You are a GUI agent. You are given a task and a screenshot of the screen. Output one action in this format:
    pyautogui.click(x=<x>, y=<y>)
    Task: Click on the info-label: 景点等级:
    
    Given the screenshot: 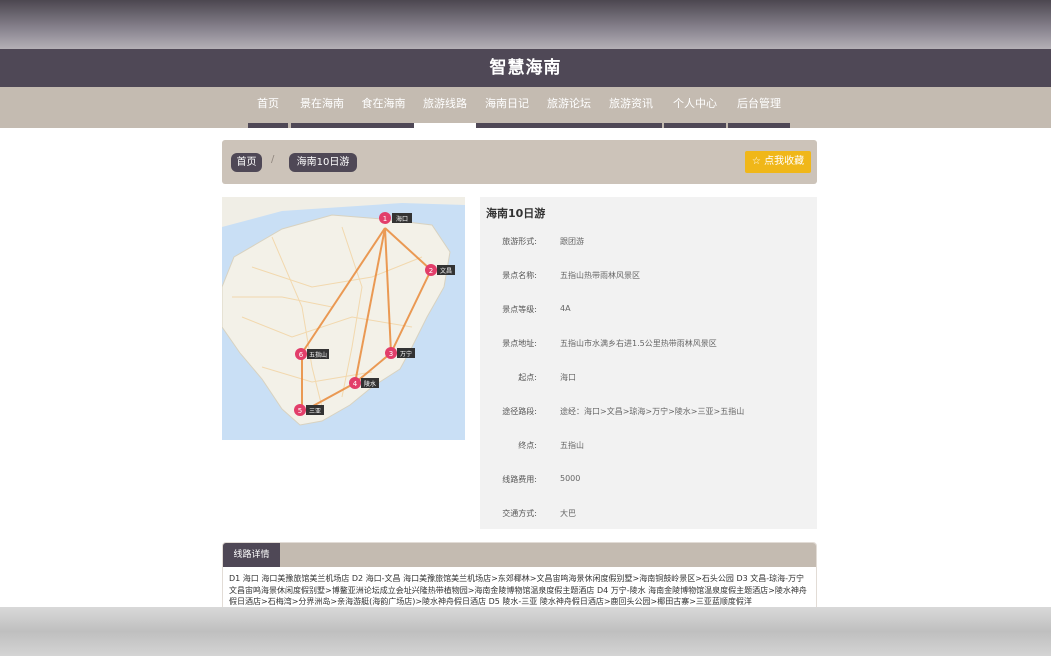 What is the action you would take?
    pyautogui.click(x=519, y=309)
    